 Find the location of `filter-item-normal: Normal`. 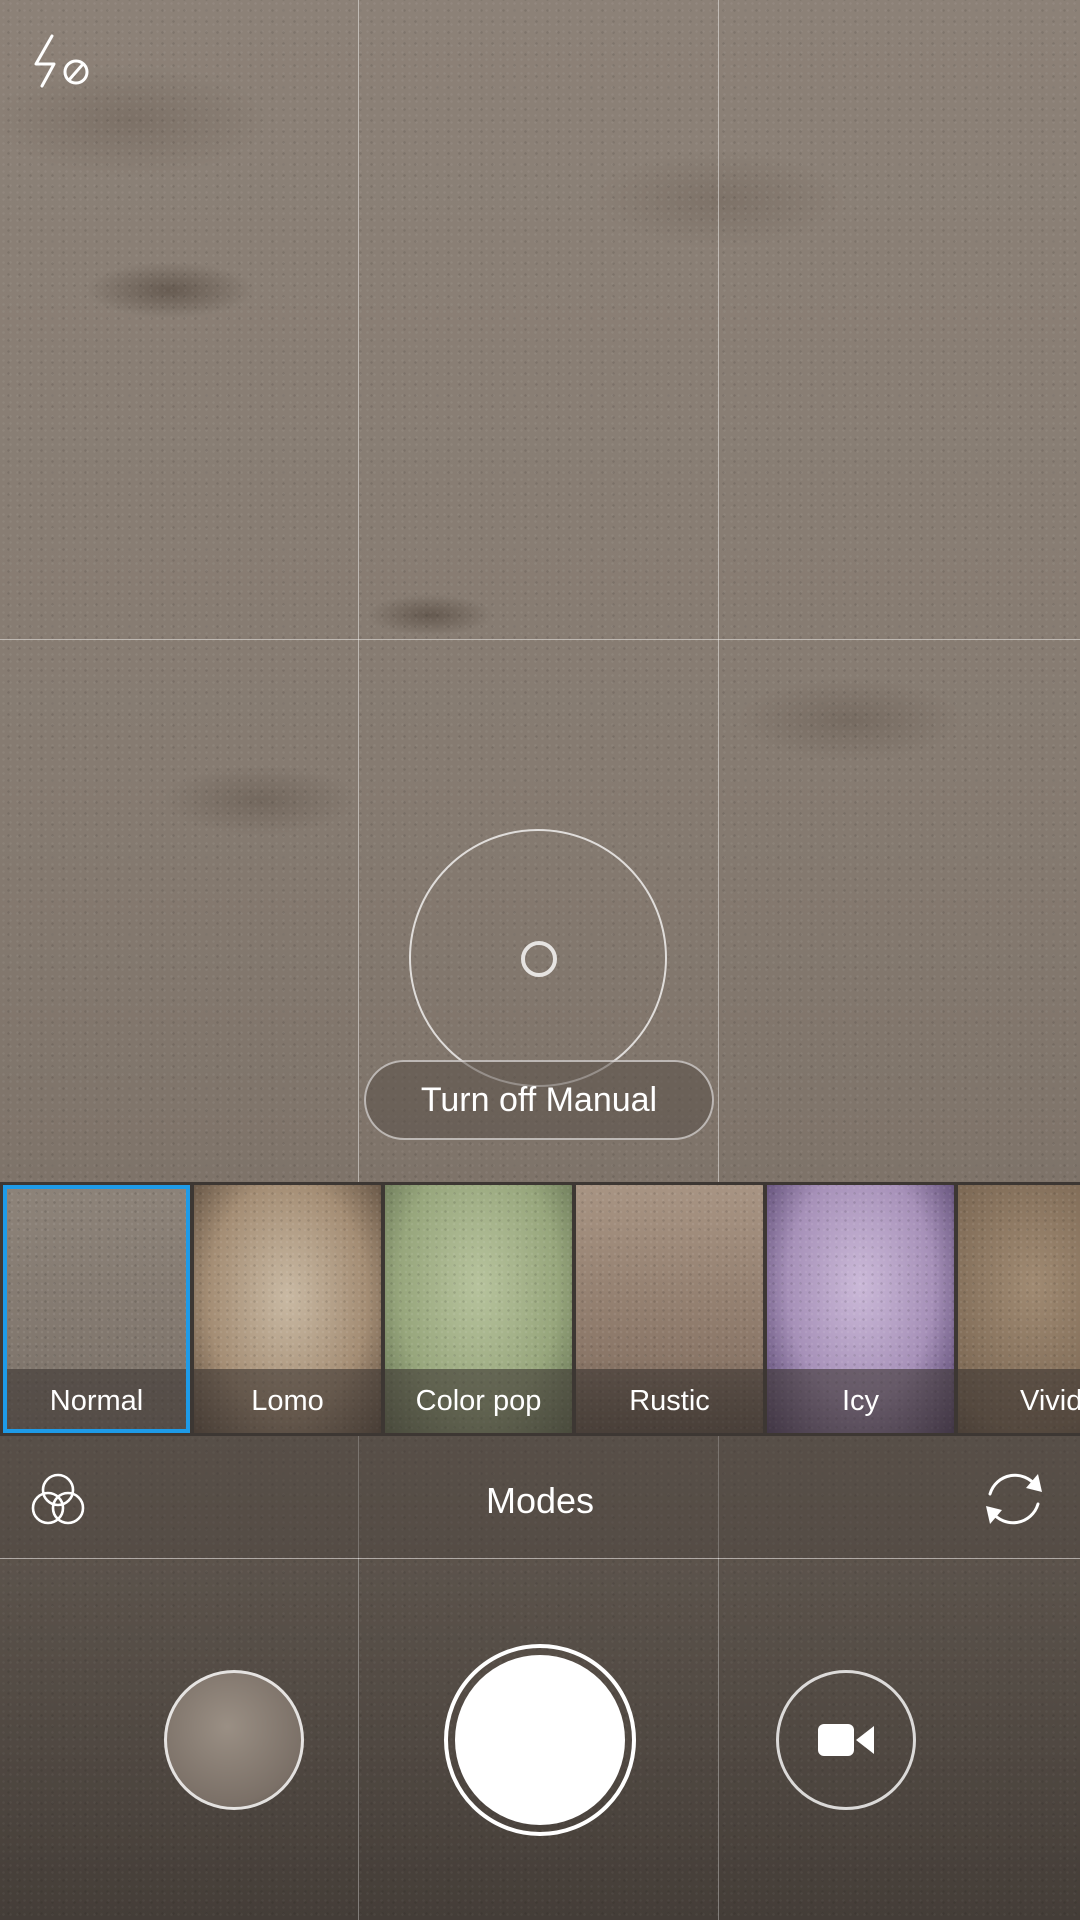

filter-item-normal: Normal is located at coordinates (96, 1309).